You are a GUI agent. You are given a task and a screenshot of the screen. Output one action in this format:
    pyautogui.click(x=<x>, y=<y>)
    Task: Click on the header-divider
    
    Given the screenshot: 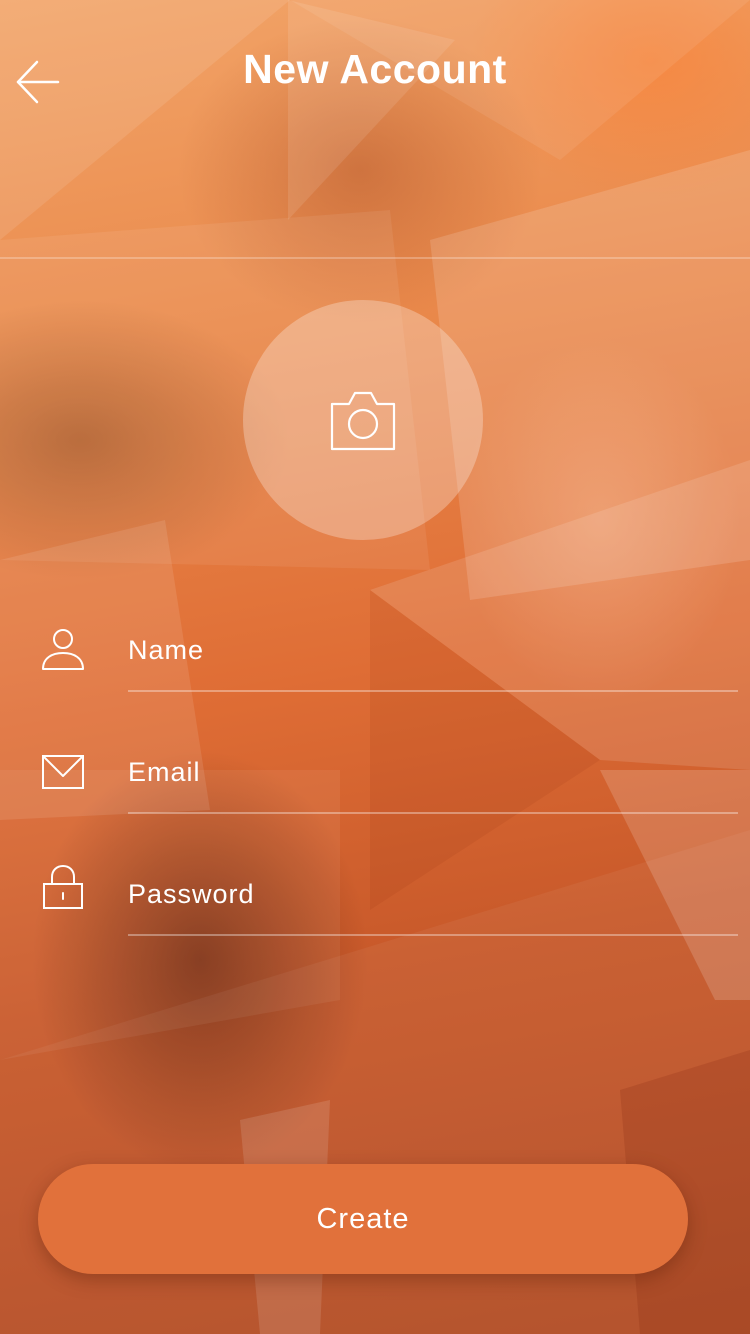 What is the action you would take?
    pyautogui.click(x=375, y=258)
    